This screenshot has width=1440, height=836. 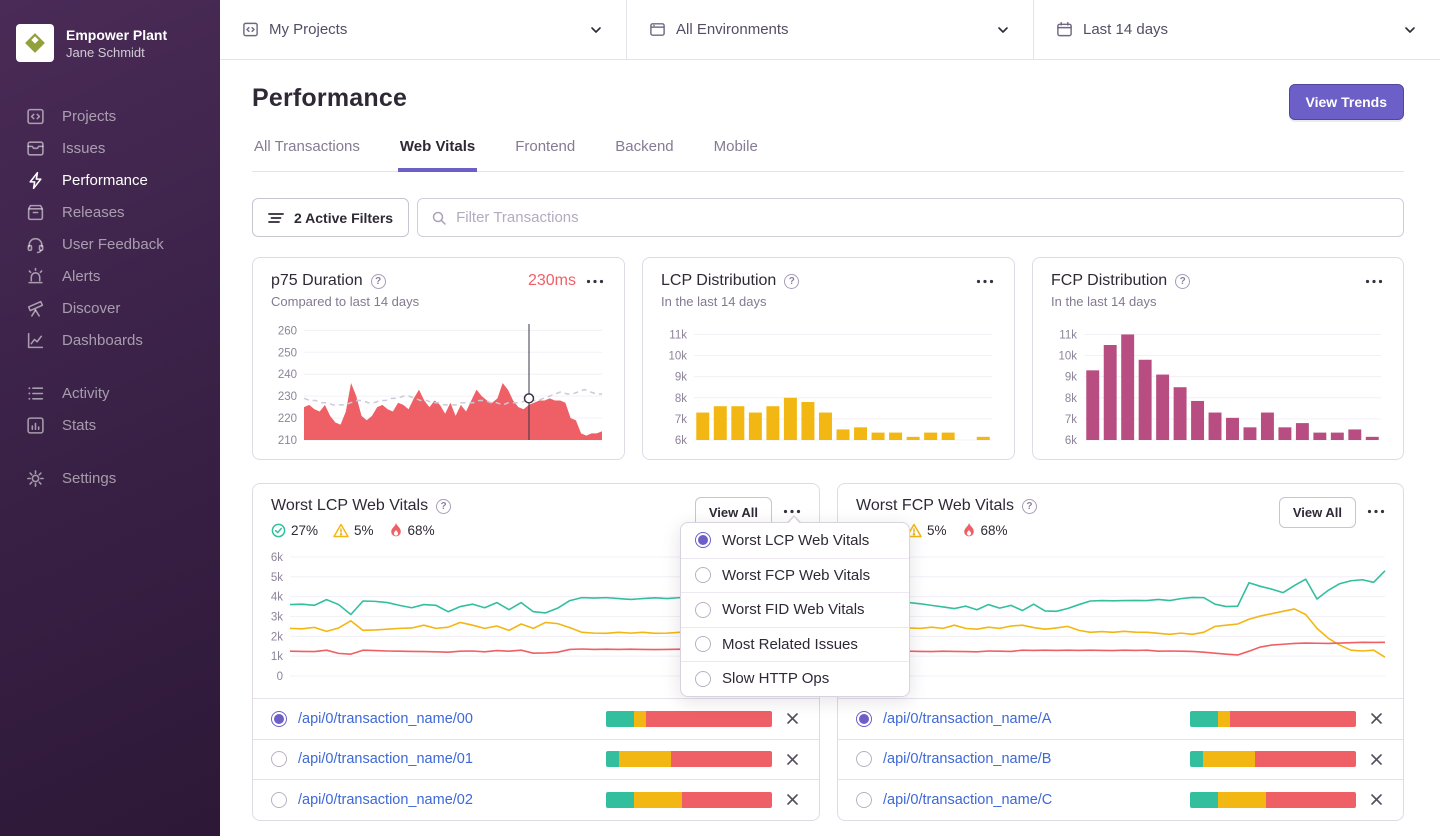 What do you see at coordinates (35, 148) in the screenshot?
I see `issues-icon` at bounding box center [35, 148].